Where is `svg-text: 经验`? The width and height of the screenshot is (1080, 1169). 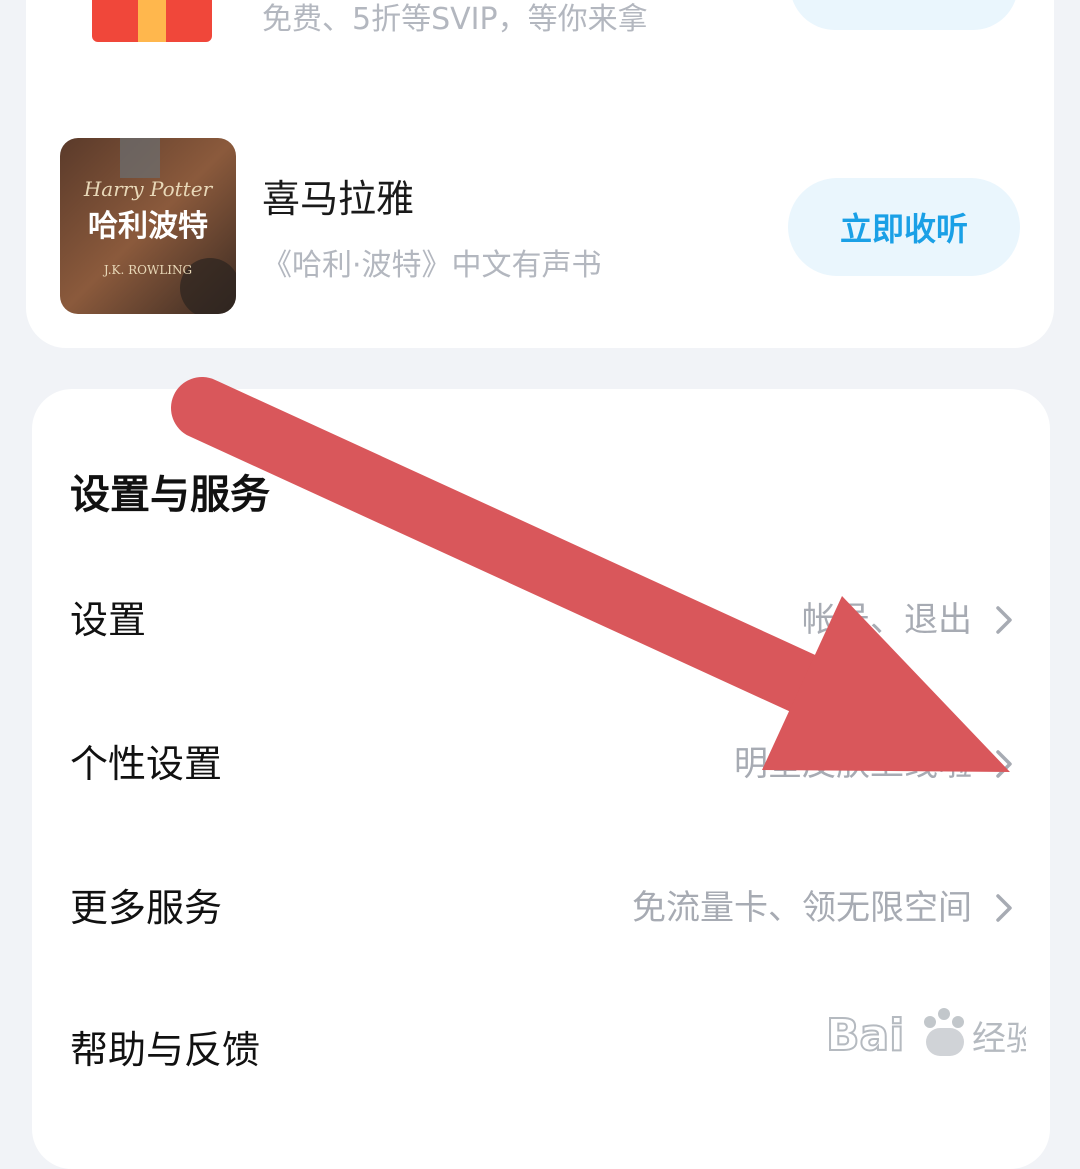 svg-text: 经验 is located at coordinates (999, 1039).